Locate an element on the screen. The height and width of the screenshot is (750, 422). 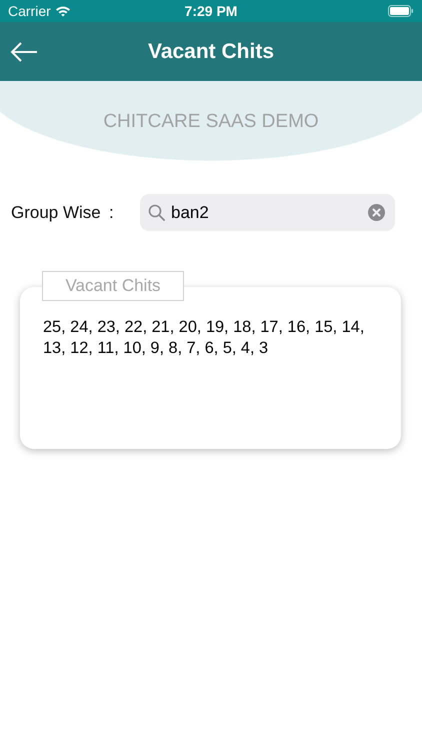
wifi-icon is located at coordinates (62, 11).